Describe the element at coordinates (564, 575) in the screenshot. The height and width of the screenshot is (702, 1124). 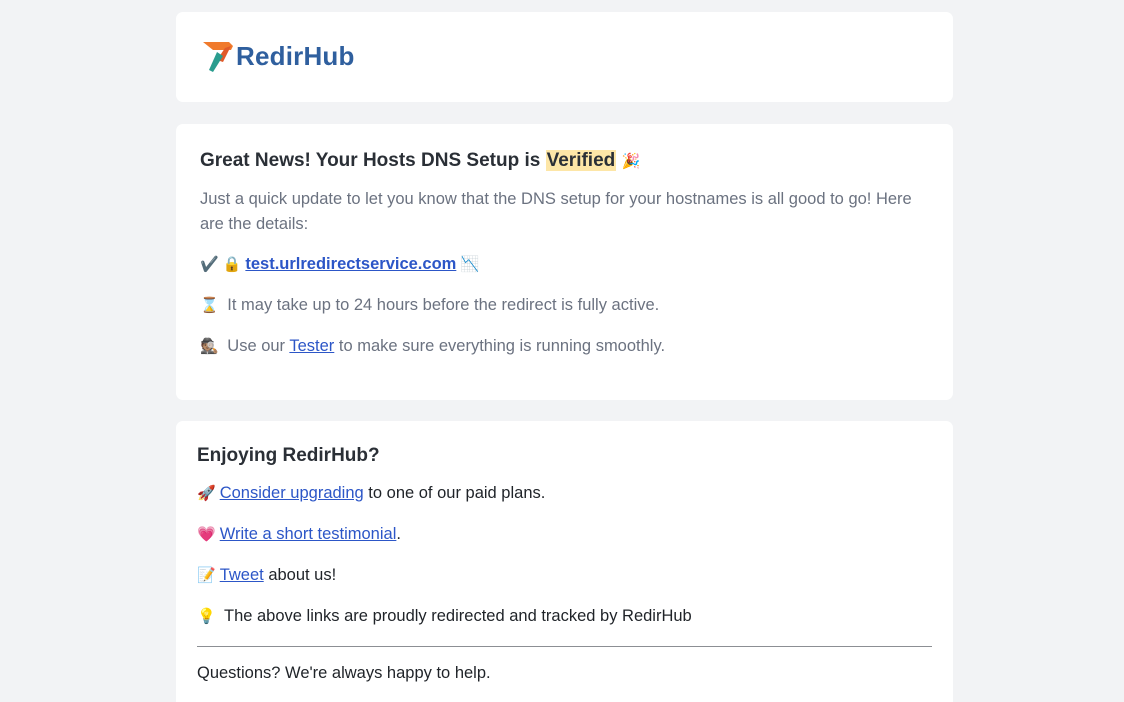
I see `tweet-row: 📝 Tweet about us!` at that location.